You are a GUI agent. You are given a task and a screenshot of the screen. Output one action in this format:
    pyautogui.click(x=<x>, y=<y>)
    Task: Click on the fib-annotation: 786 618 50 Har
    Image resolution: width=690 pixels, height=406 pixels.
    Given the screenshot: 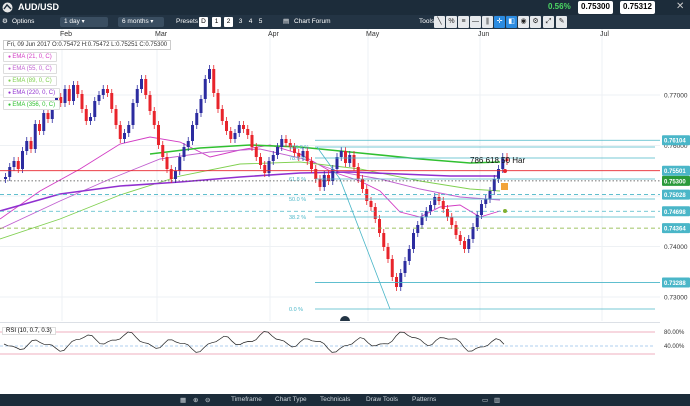 What is the action you would take?
    pyautogui.click(x=497, y=160)
    